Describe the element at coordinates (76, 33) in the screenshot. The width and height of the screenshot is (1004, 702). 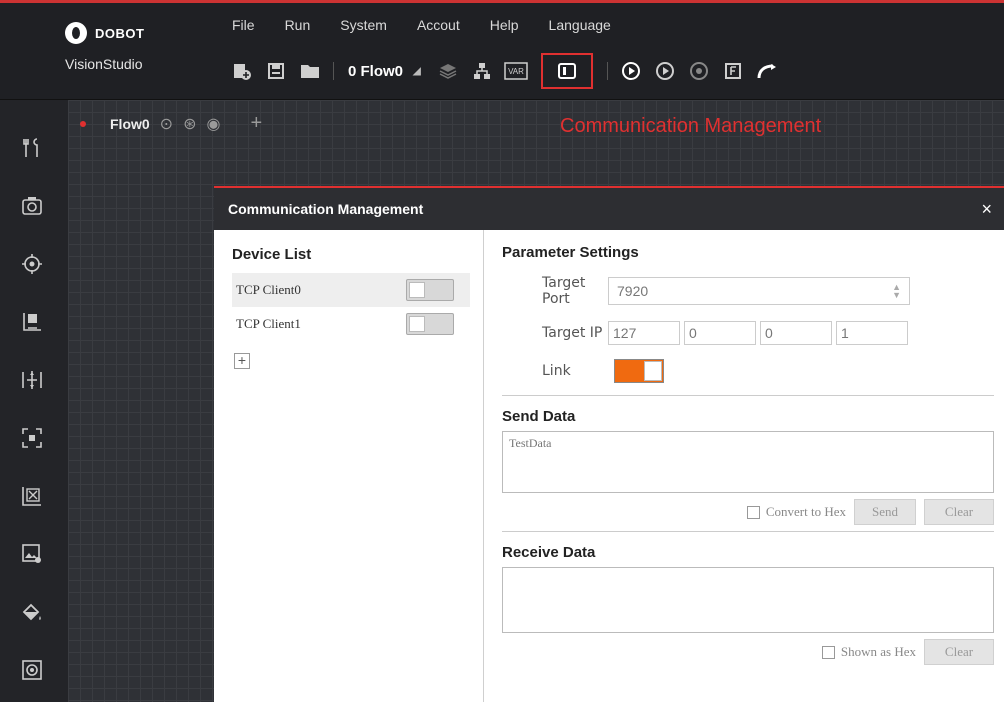
I see `dobot-logo-icon` at that location.